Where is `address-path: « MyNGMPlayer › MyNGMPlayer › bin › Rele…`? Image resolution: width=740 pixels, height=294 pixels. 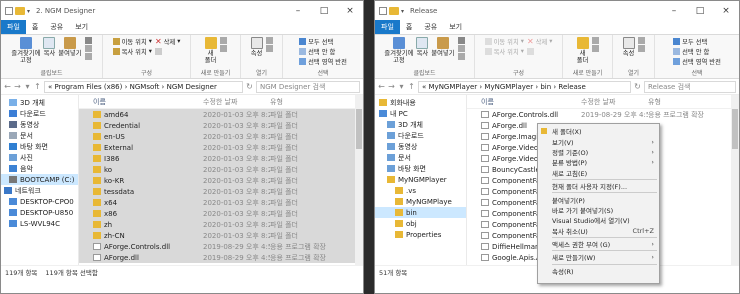 address-path: « MyNGMPlayer › MyNGMPlayer › bin › Rele… is located at coordinates (524, 86).